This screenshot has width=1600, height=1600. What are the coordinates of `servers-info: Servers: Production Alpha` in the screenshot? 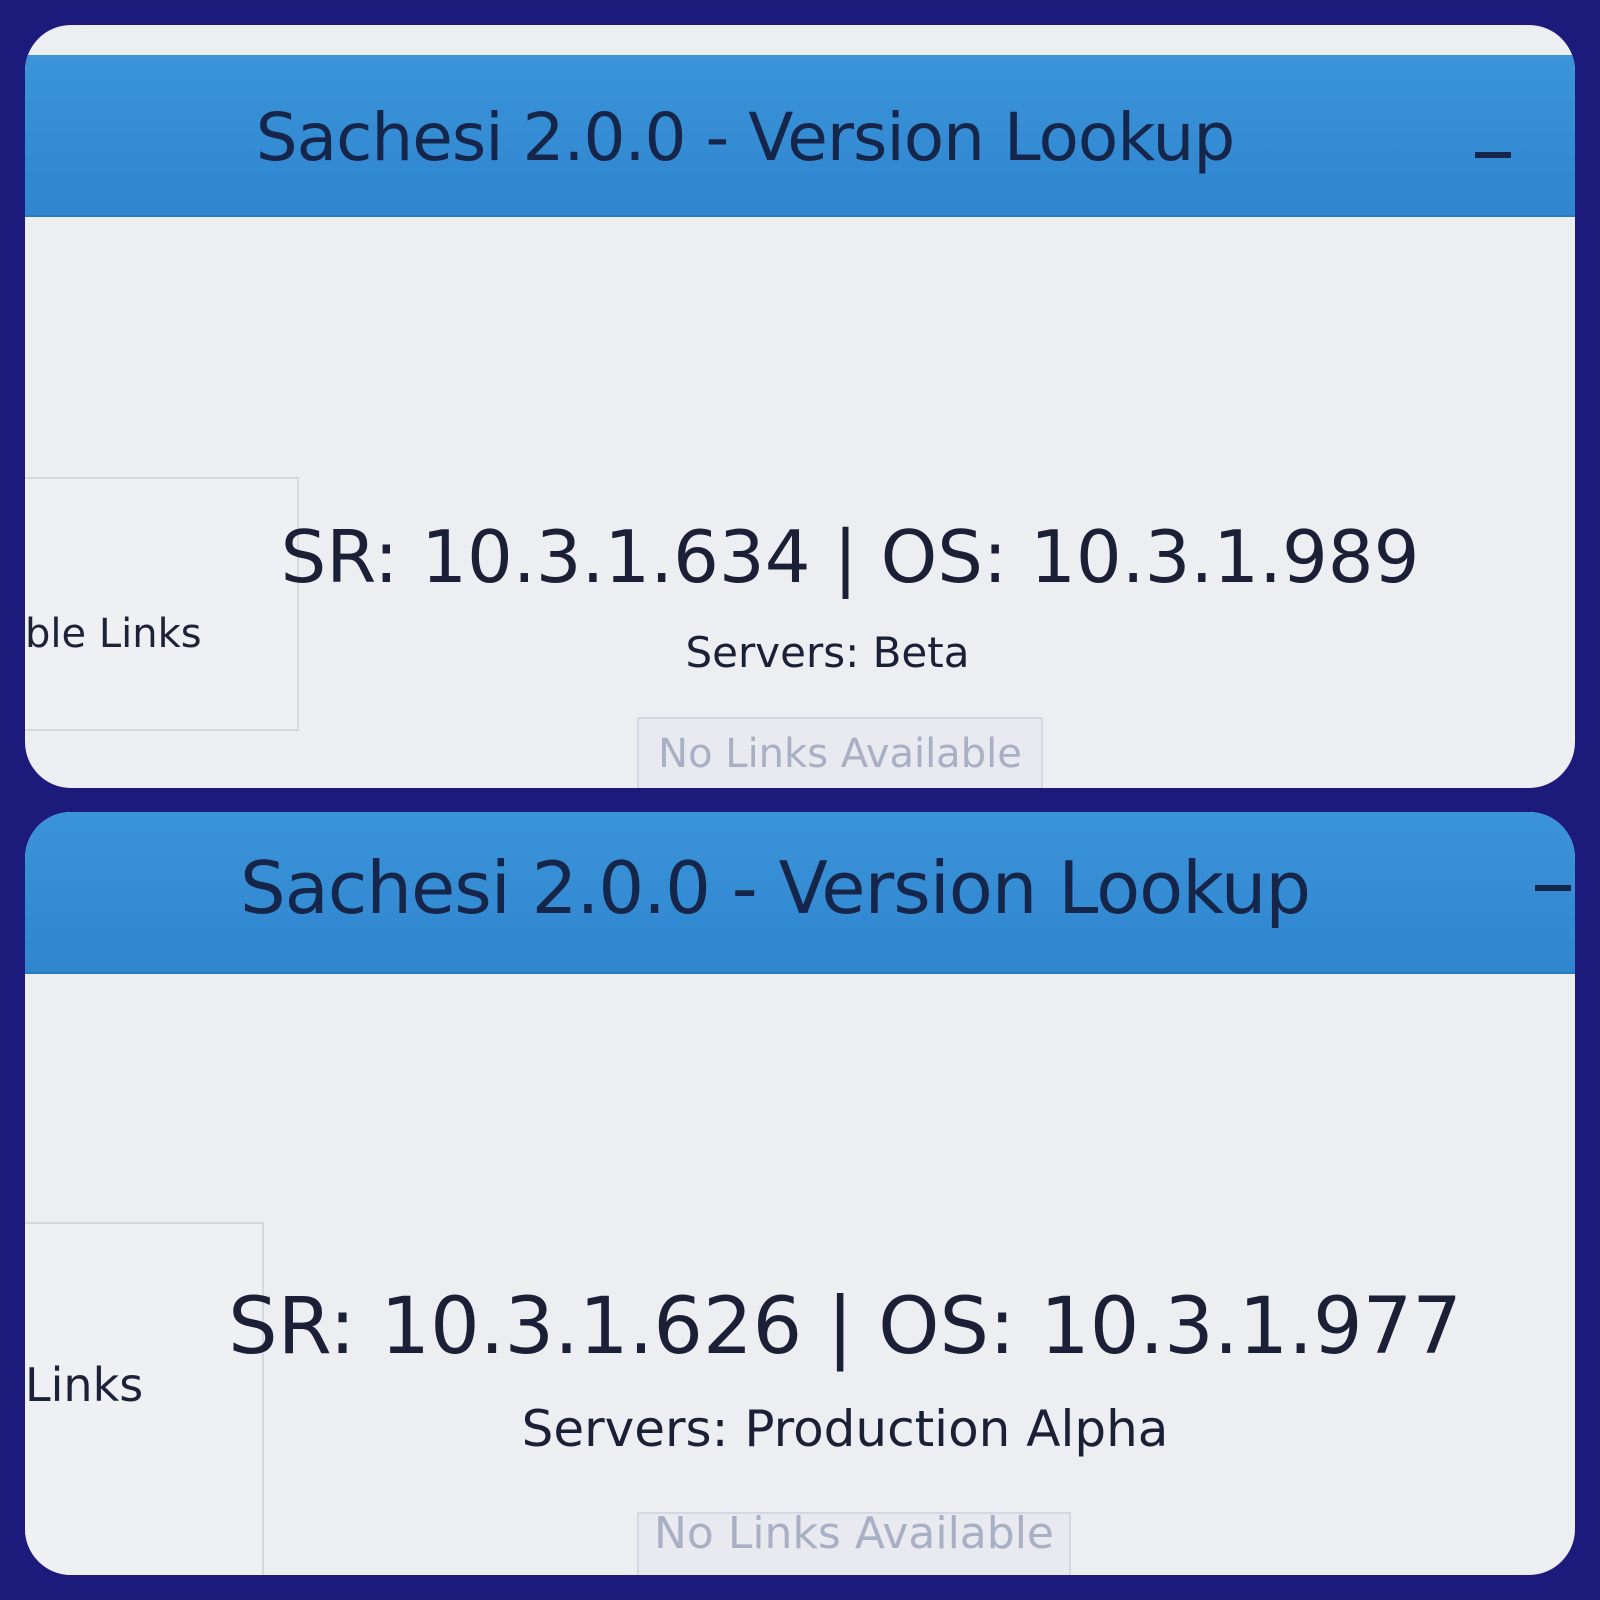 It's located at (845, 1429).